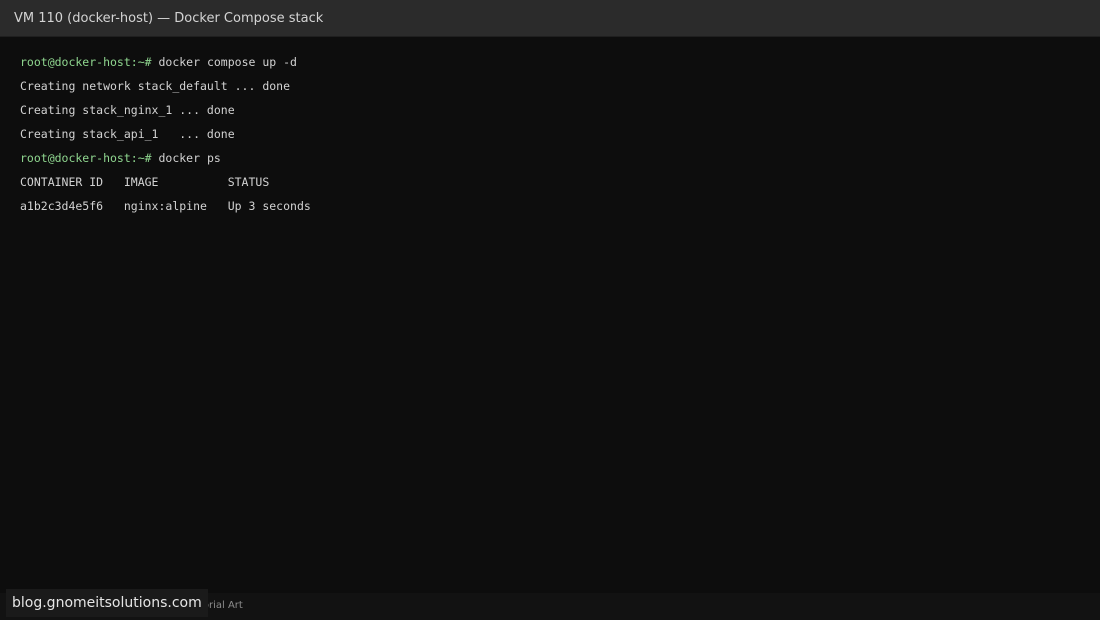  Describe the element at coordinates (550, 158) in the screenshot. I see `terminal-line-prompt: root@docker-host:~# docker ps` at that location.